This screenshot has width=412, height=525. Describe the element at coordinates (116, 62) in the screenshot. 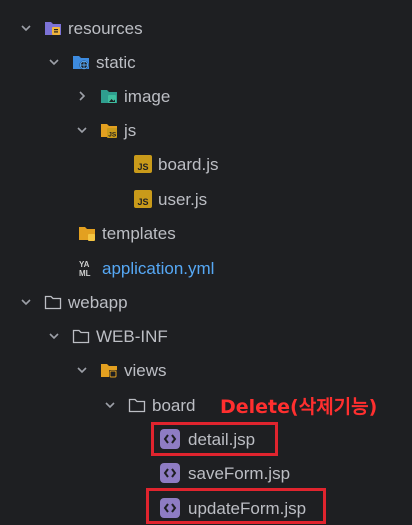

I see `tree-item-label: static` at that location.